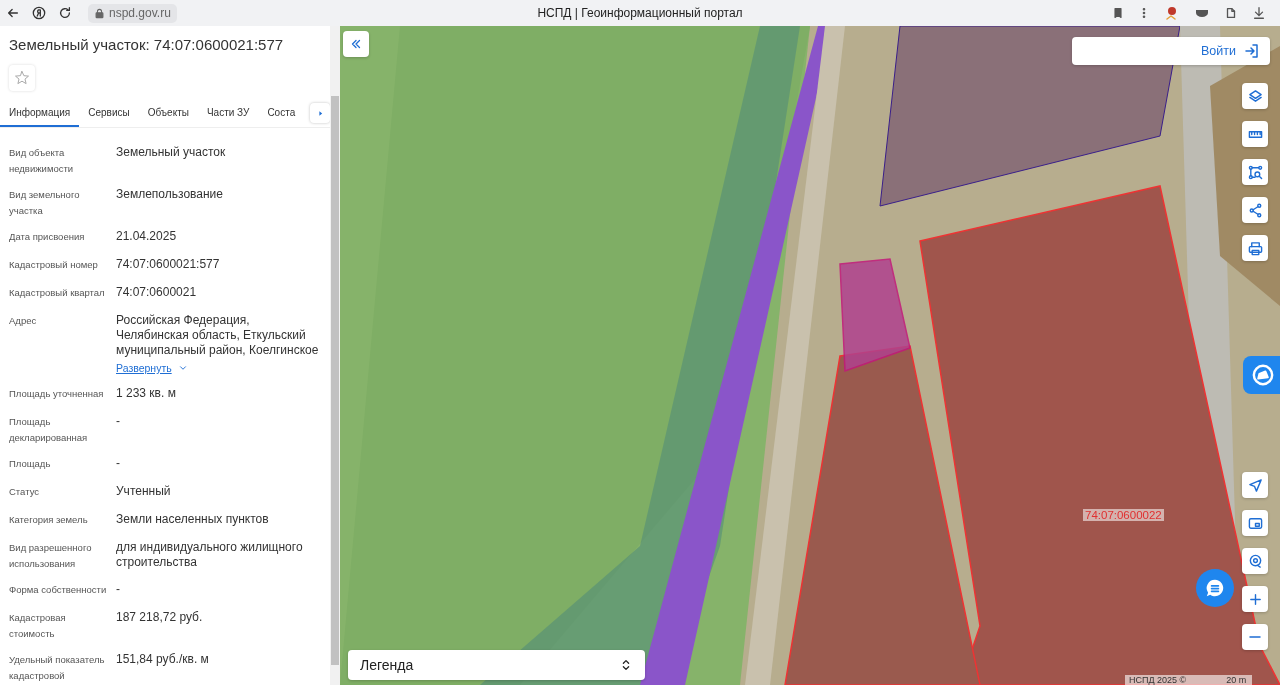 The image size is (1280, 685). What do you see at coordinates (23, 321) in the screenshot?
I see `property-label: Адрес` at bounding box center [23, 321].